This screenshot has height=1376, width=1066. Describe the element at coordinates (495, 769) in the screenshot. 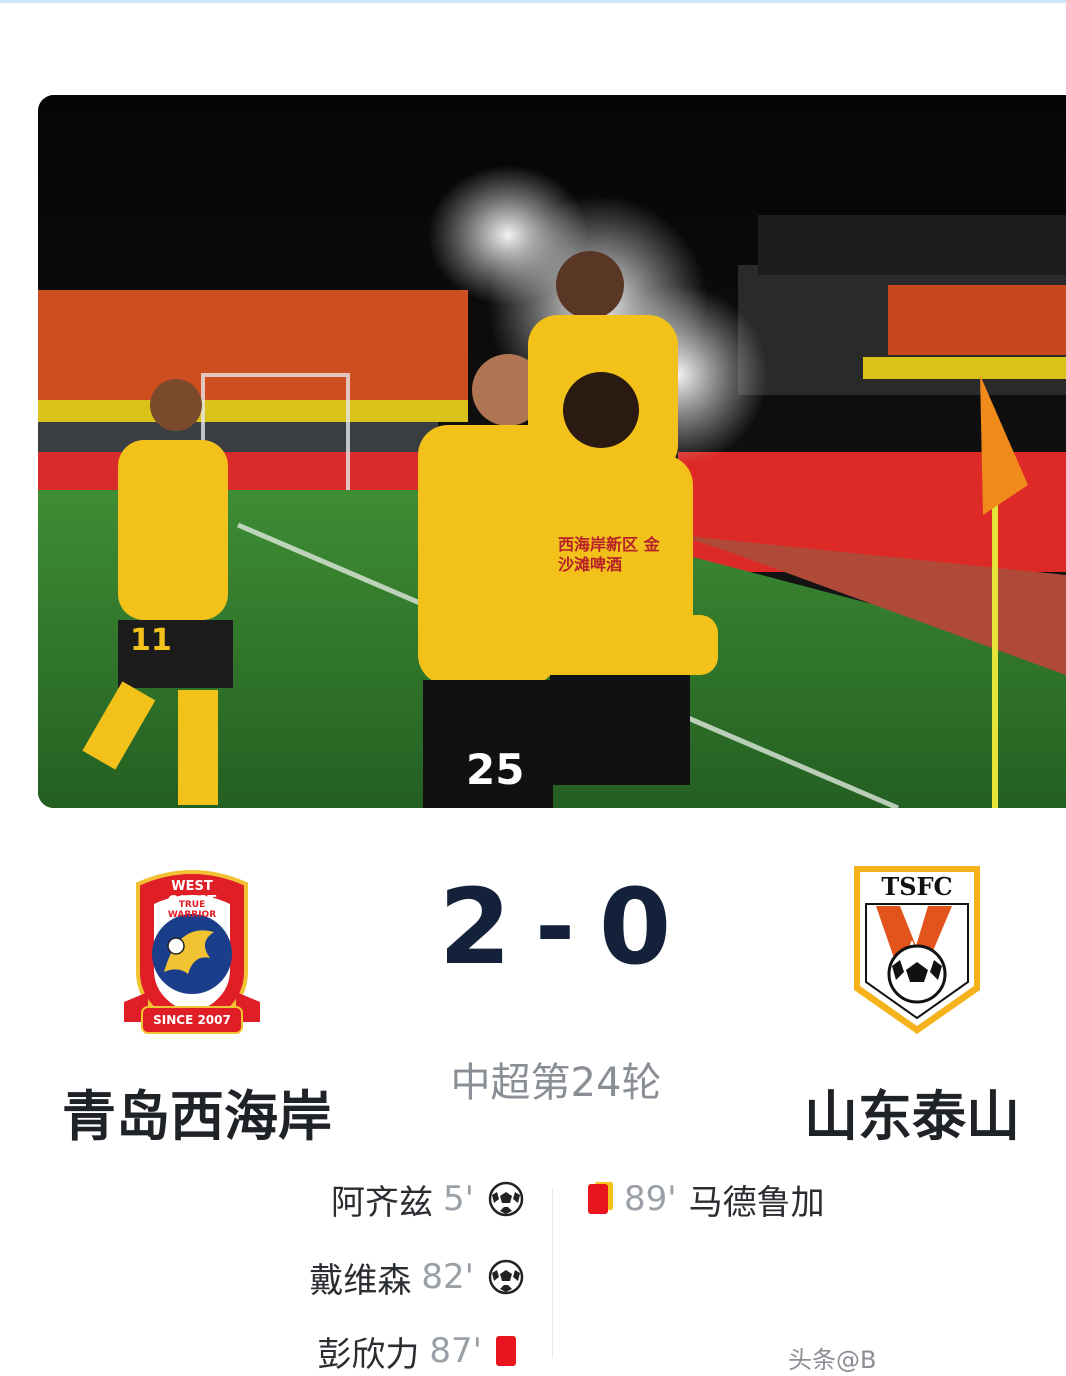

I see `shirt-number-25: 25` at that location.